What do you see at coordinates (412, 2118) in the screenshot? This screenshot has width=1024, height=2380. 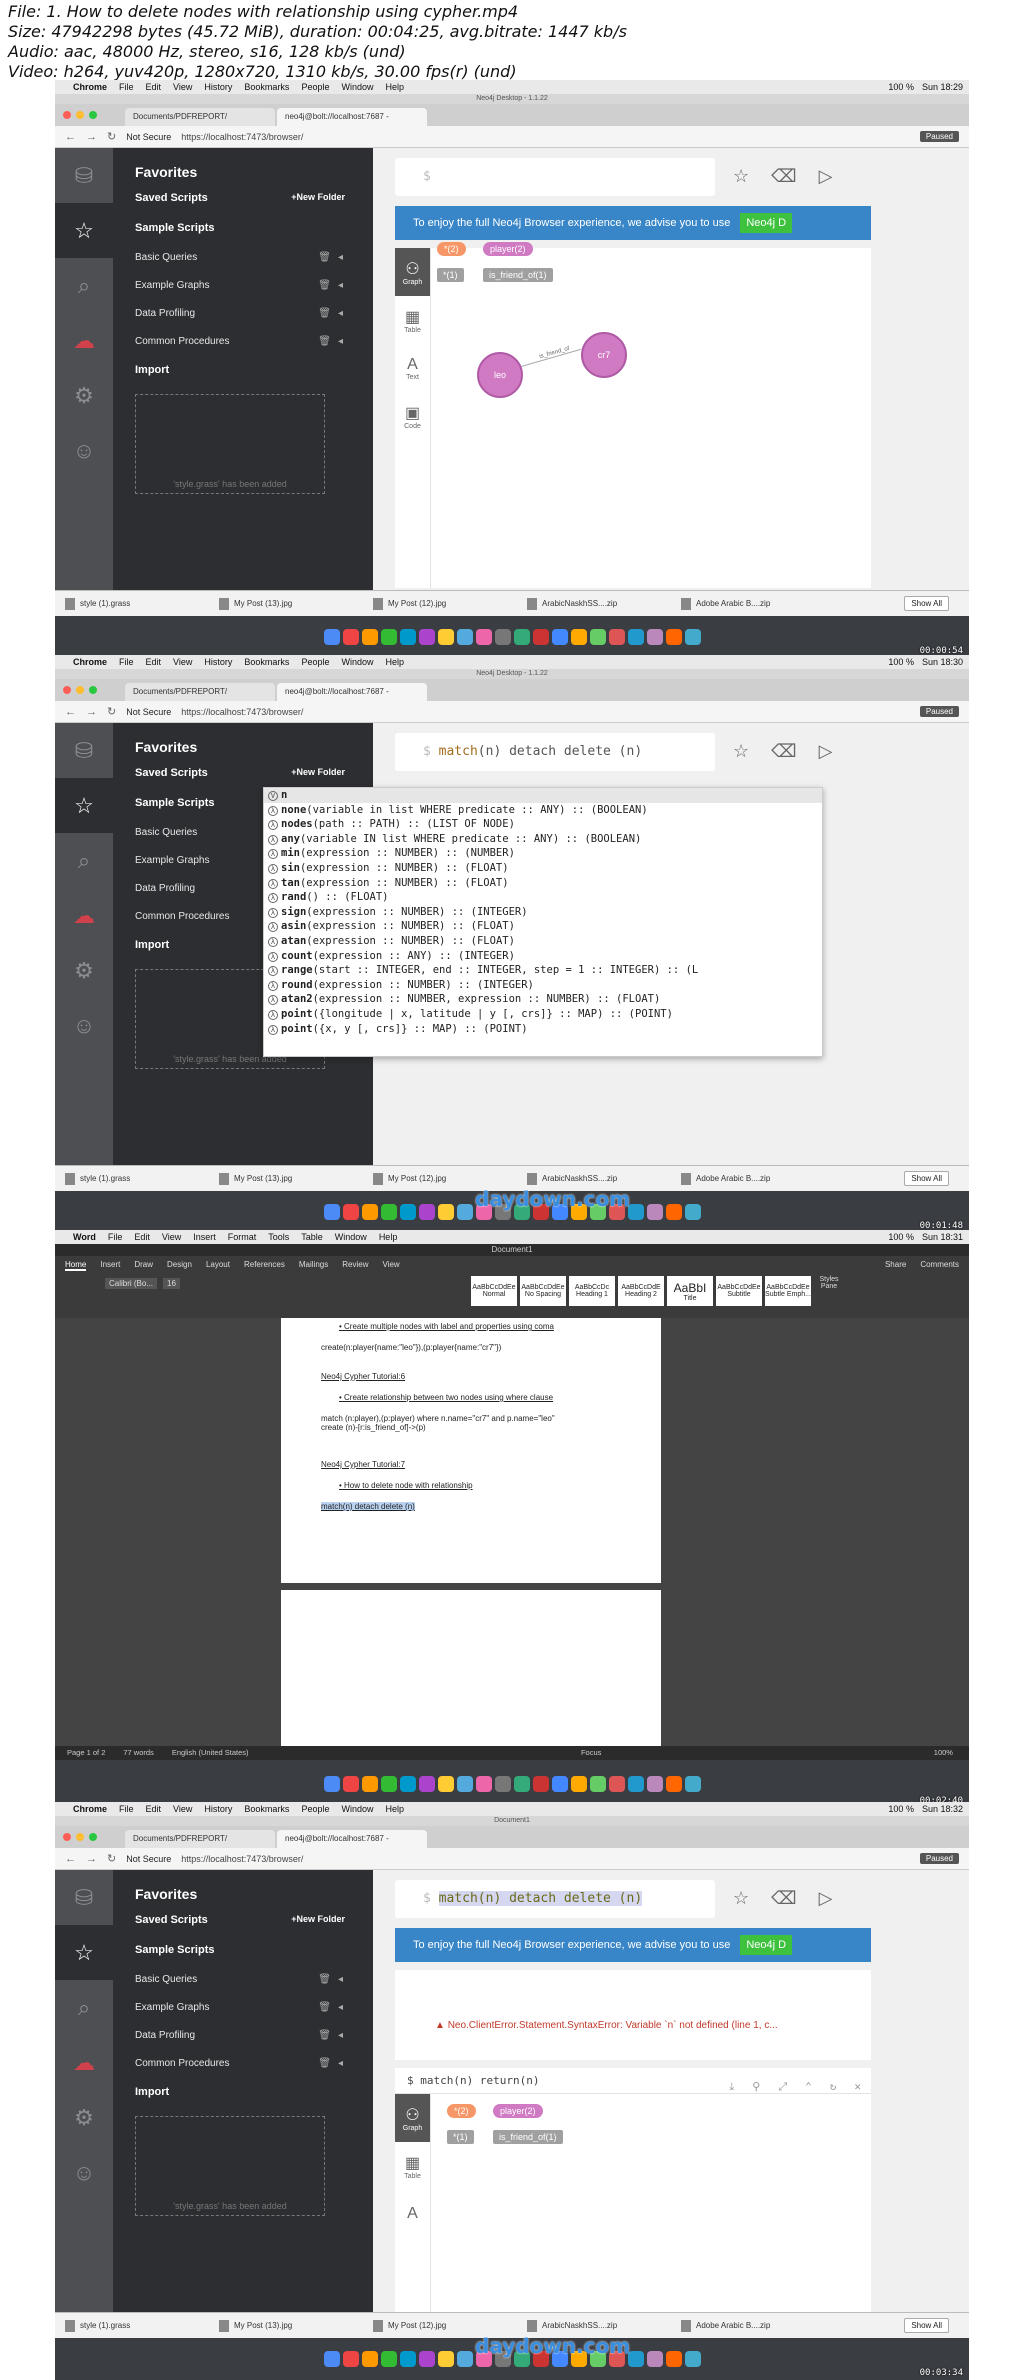 I see `view-graph: ⚇ Graph` at bounding box center [412, 2118].